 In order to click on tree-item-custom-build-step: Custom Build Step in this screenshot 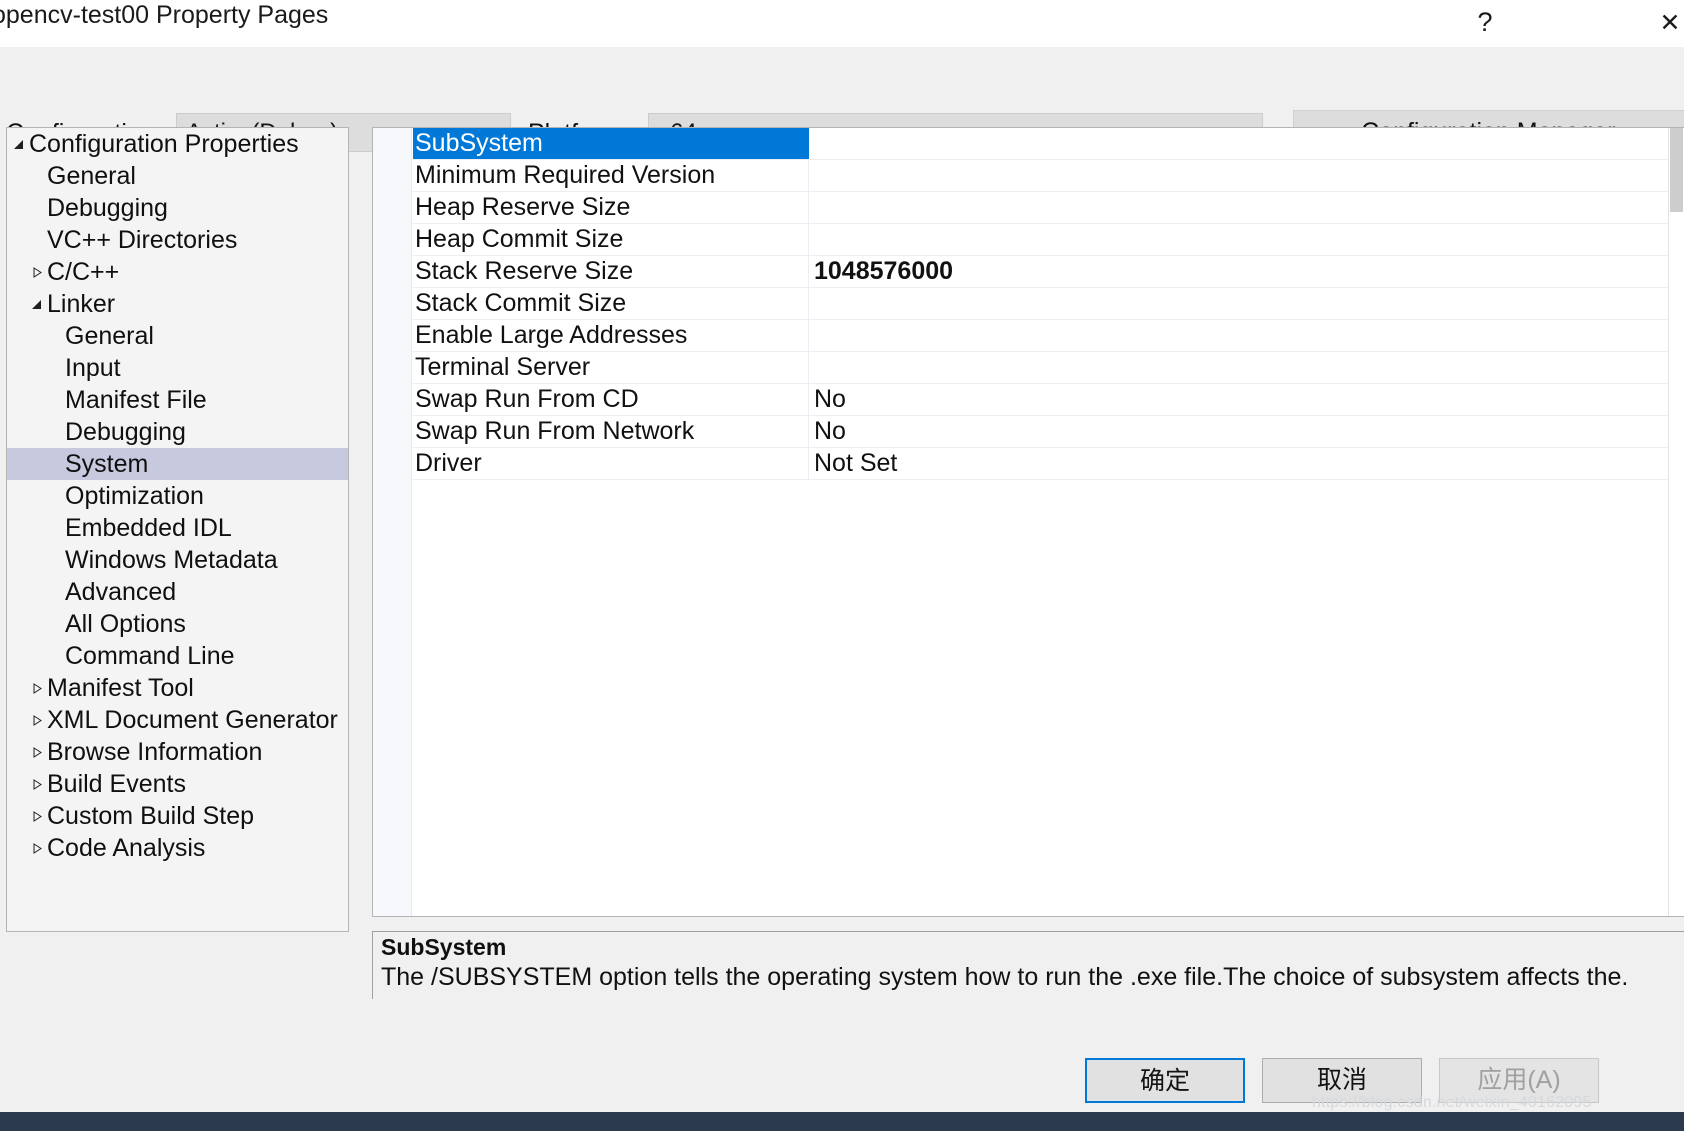, I will do `click(177, 816)`.